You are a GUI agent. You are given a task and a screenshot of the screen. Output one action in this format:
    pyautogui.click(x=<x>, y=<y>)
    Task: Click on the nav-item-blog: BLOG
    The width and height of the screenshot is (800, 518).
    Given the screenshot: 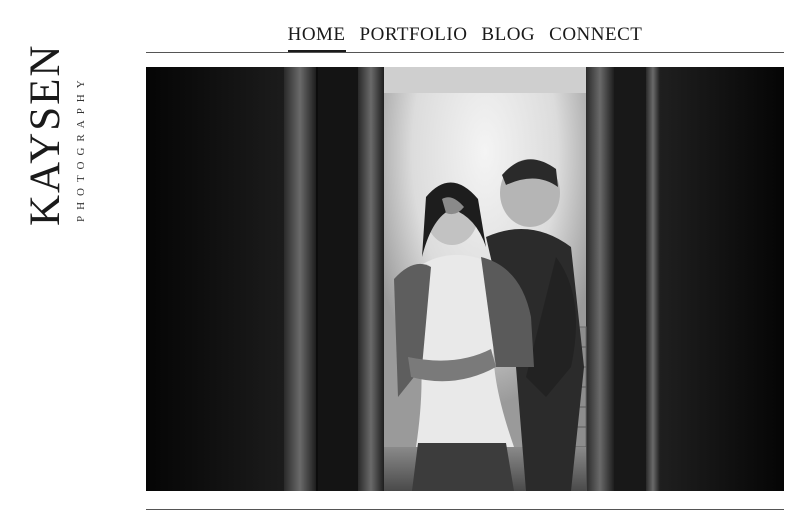 What is the action you would take?
    pyautogui.click(x=508, y=36)
    